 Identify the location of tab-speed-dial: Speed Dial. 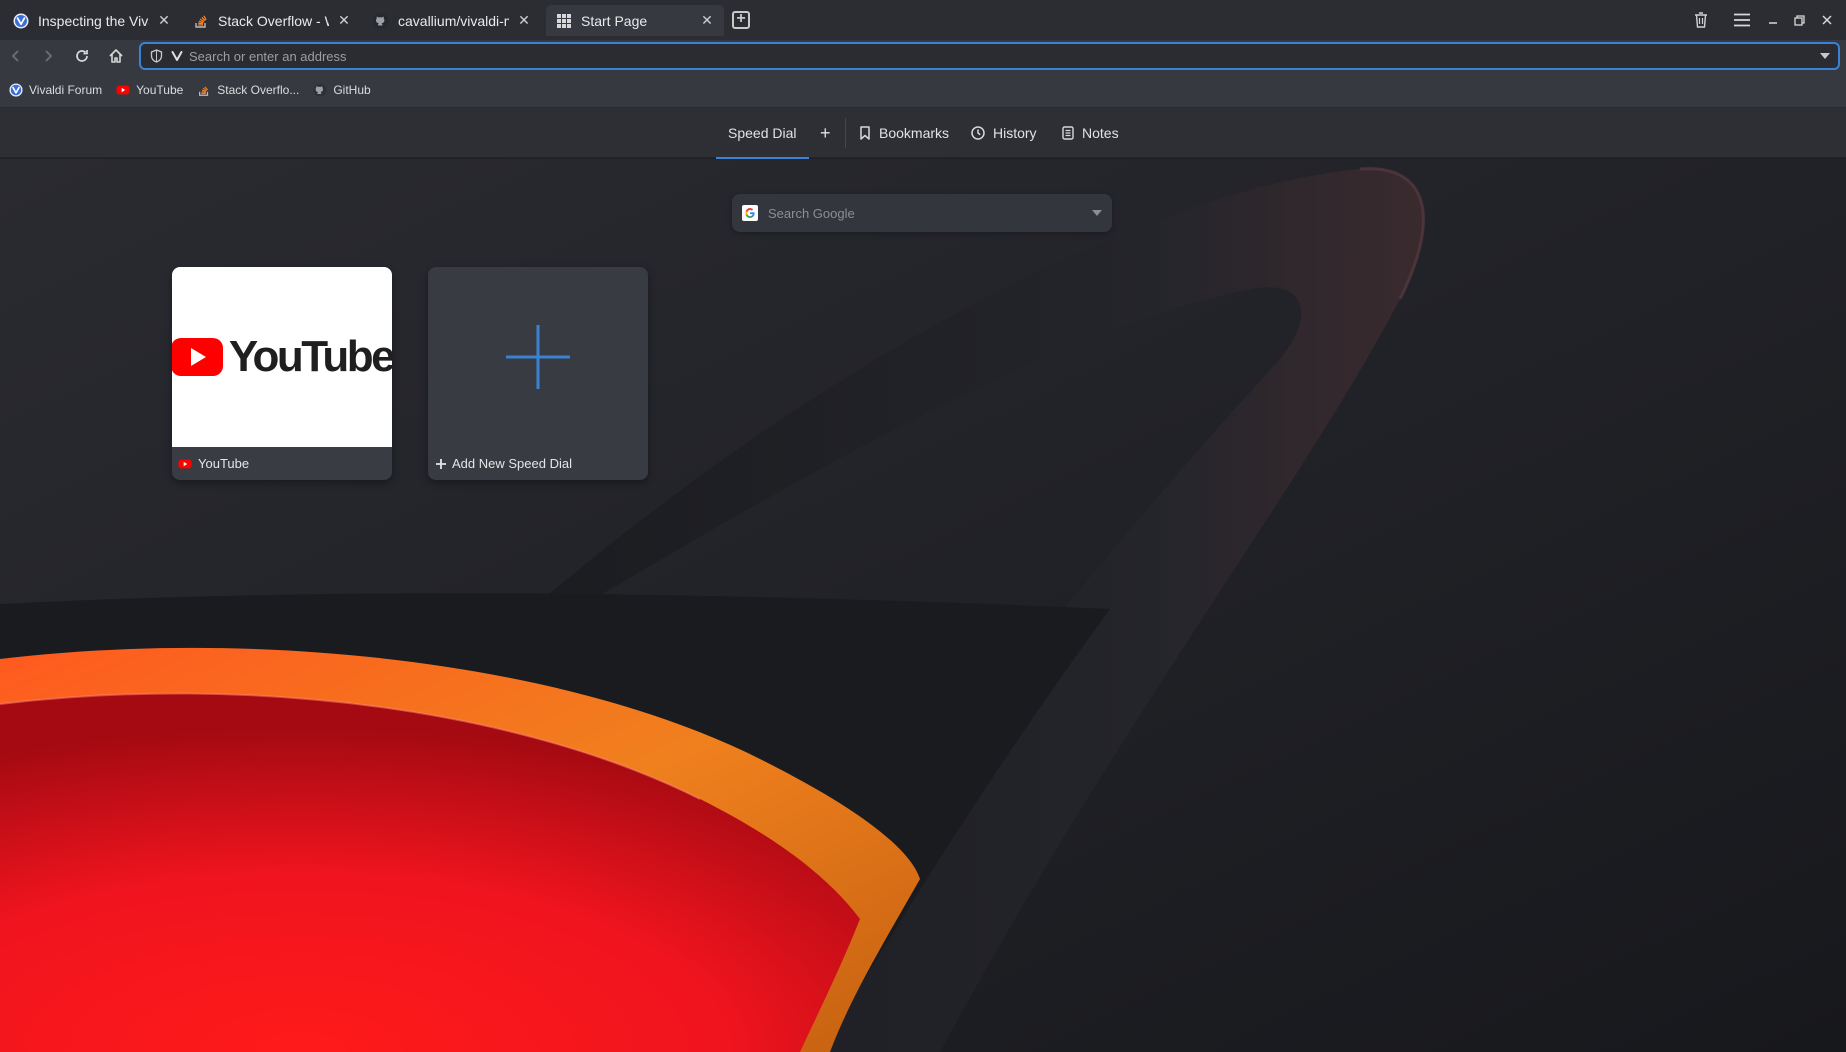
(762, 133).